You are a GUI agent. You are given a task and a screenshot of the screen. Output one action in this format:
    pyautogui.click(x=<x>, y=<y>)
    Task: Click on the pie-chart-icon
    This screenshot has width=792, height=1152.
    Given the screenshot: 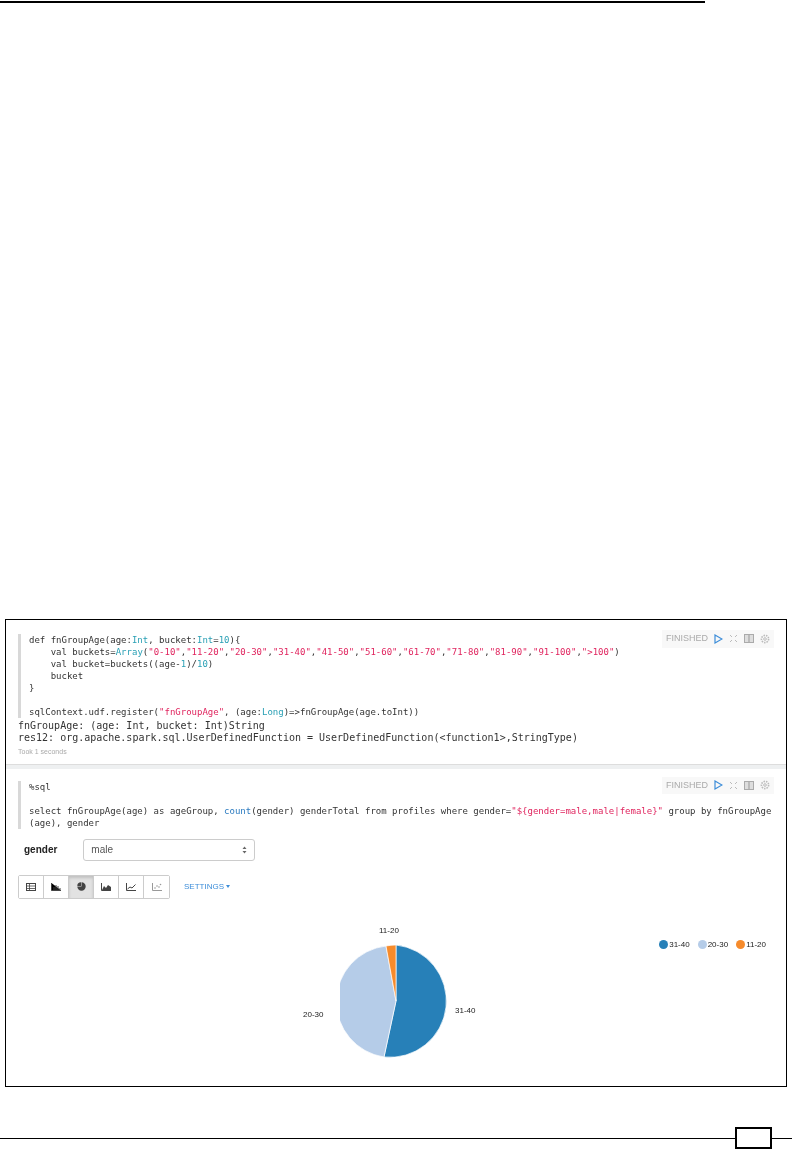 What is the action you would take?
    pyautogui.click(x=81, y=886)
    